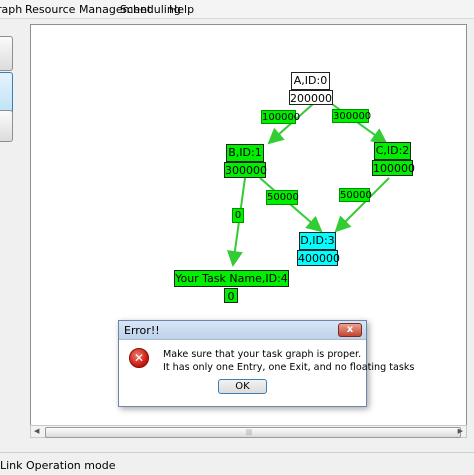  I want to click on horizontal-scrollbar: ◀ ||| ▶, so click(248, 431).